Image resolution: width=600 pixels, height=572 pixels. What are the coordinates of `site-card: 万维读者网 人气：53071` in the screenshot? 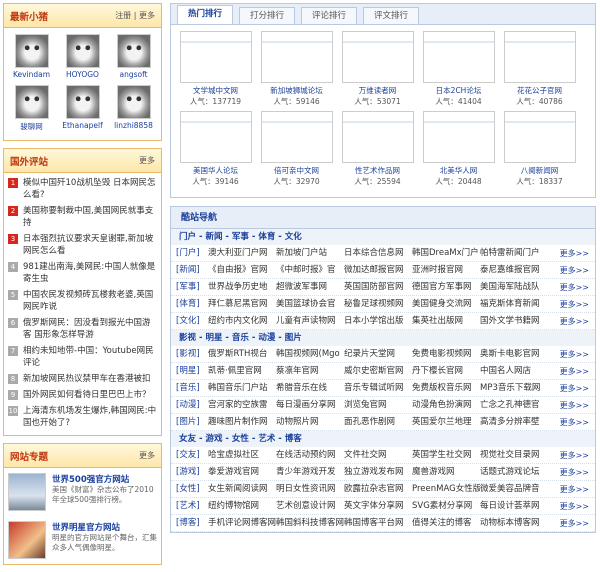 It's located at (377, 69).